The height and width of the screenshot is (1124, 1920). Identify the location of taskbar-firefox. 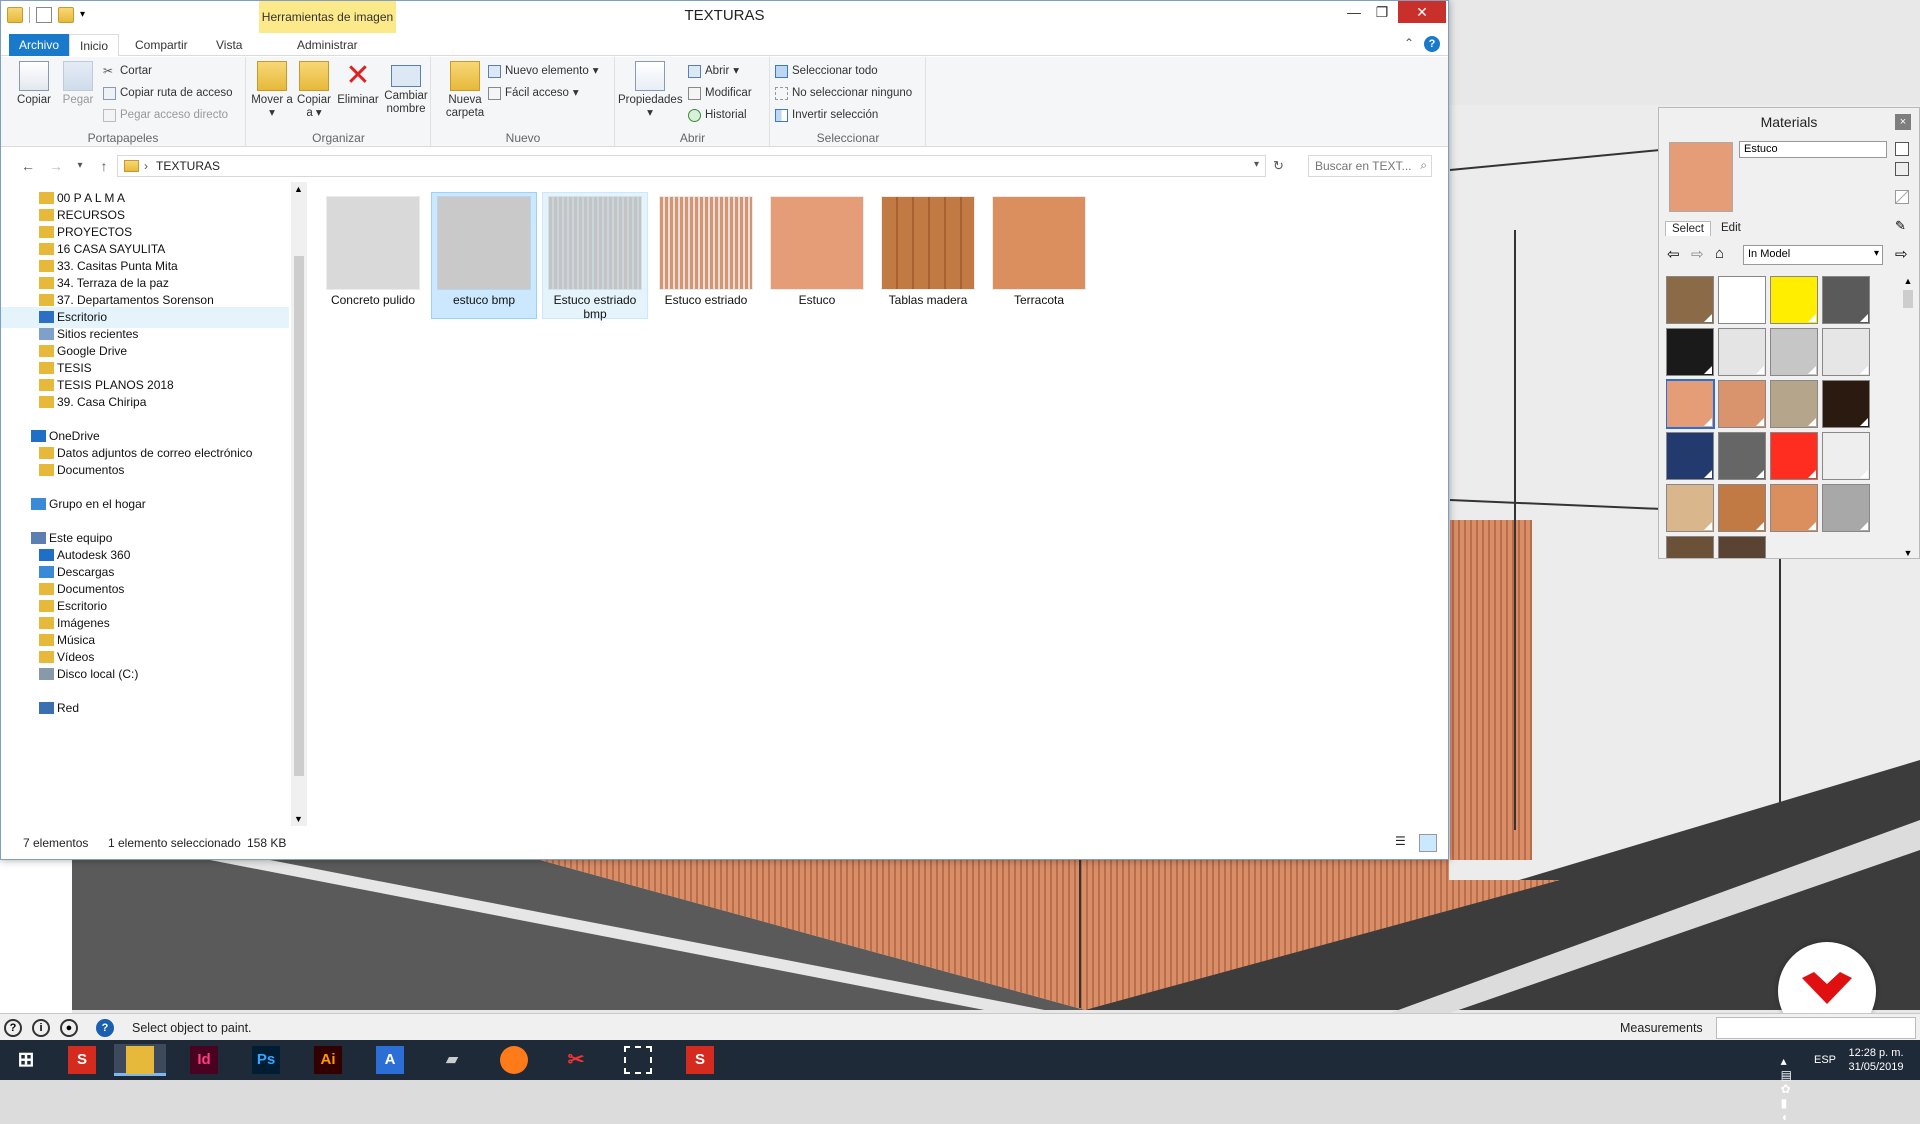
(514, 1060).